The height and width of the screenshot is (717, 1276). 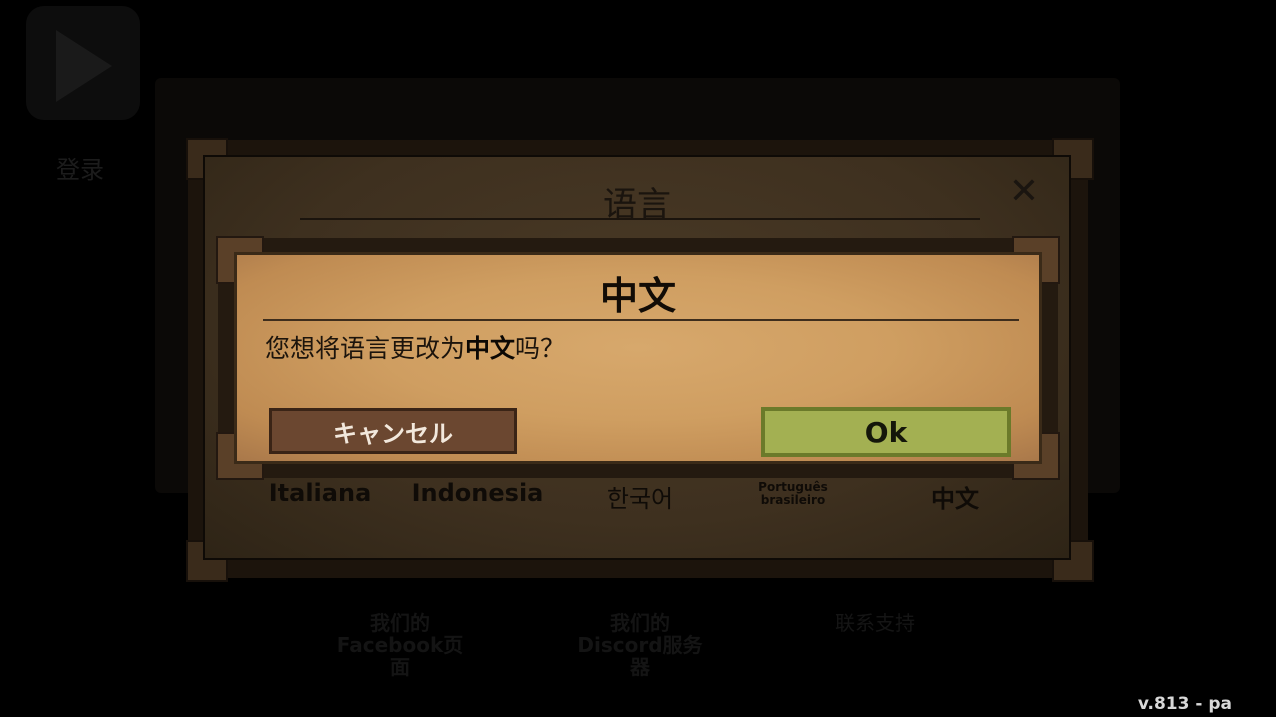 I want to click on language-option-korean: 한국어, so click(x=640, y=496).